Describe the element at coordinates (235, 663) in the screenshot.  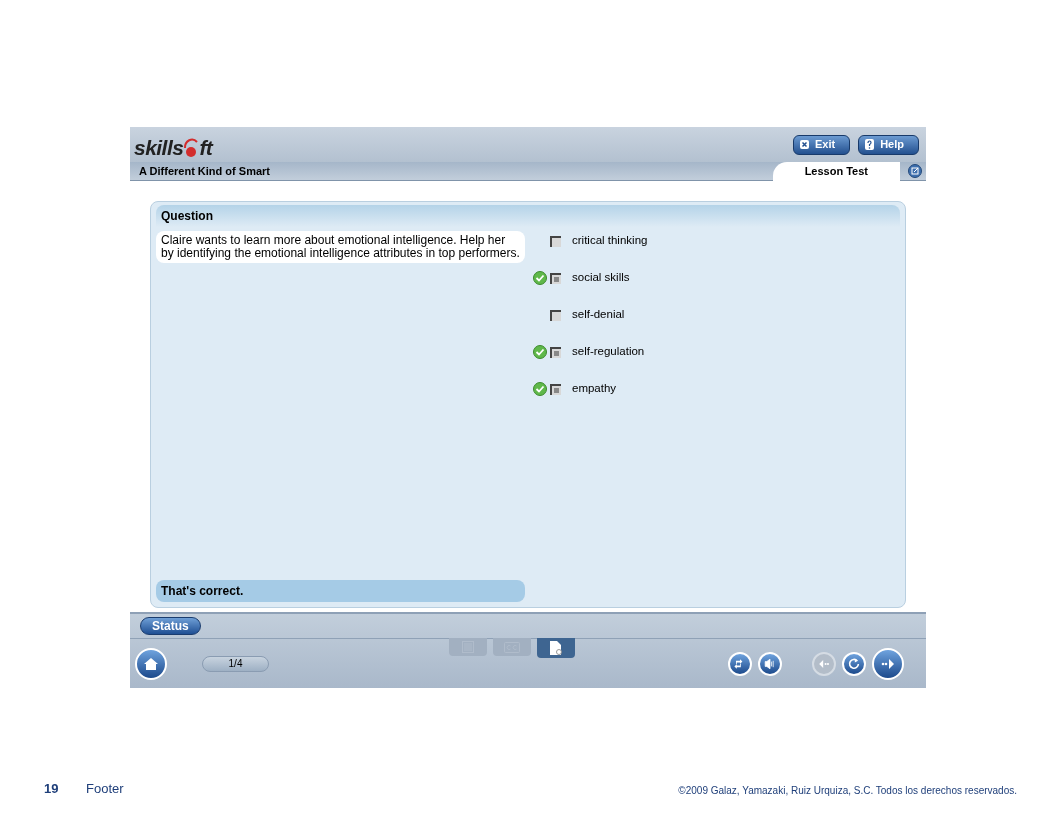
I see `page-counter: 1/4` at that location.